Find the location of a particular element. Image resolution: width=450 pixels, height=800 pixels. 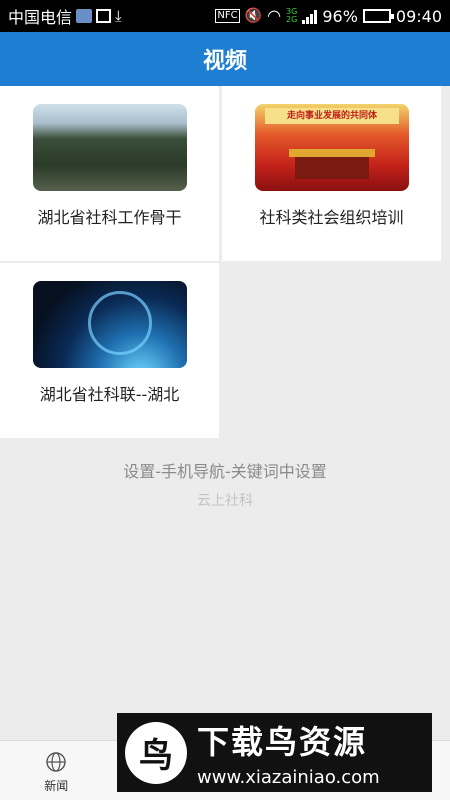

settings-hint: 设置-手机导航-关键词中设置 is located at coordinates (225, 471).